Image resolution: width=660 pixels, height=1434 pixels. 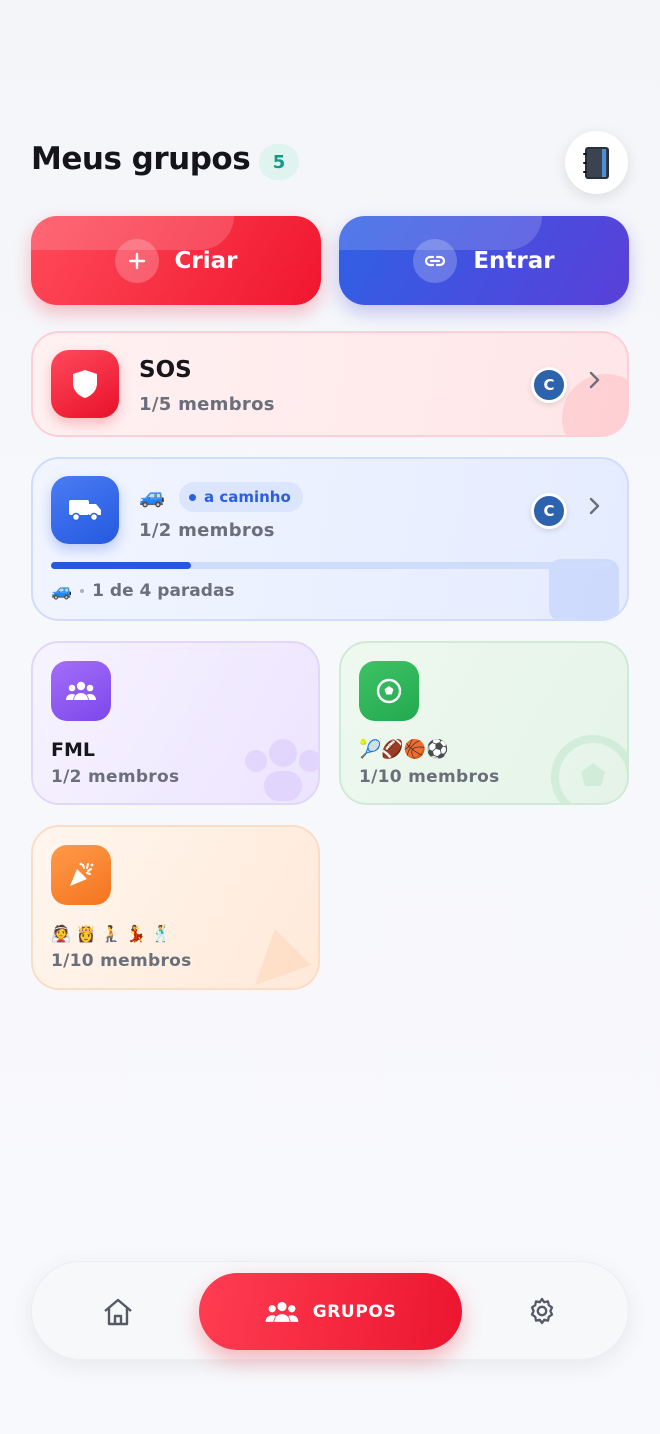 What do you see at coordinates (81, 875) in the screenshot?
I see `party-popper-icon` at bounding box center [81, 875].